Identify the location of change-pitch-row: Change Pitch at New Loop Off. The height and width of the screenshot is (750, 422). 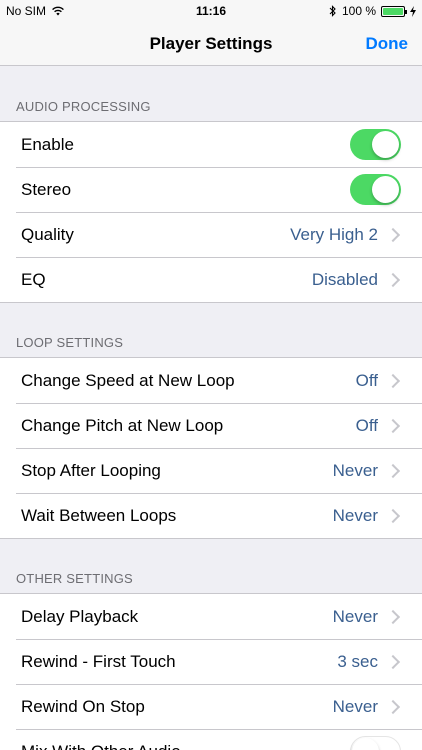
(211, 425).